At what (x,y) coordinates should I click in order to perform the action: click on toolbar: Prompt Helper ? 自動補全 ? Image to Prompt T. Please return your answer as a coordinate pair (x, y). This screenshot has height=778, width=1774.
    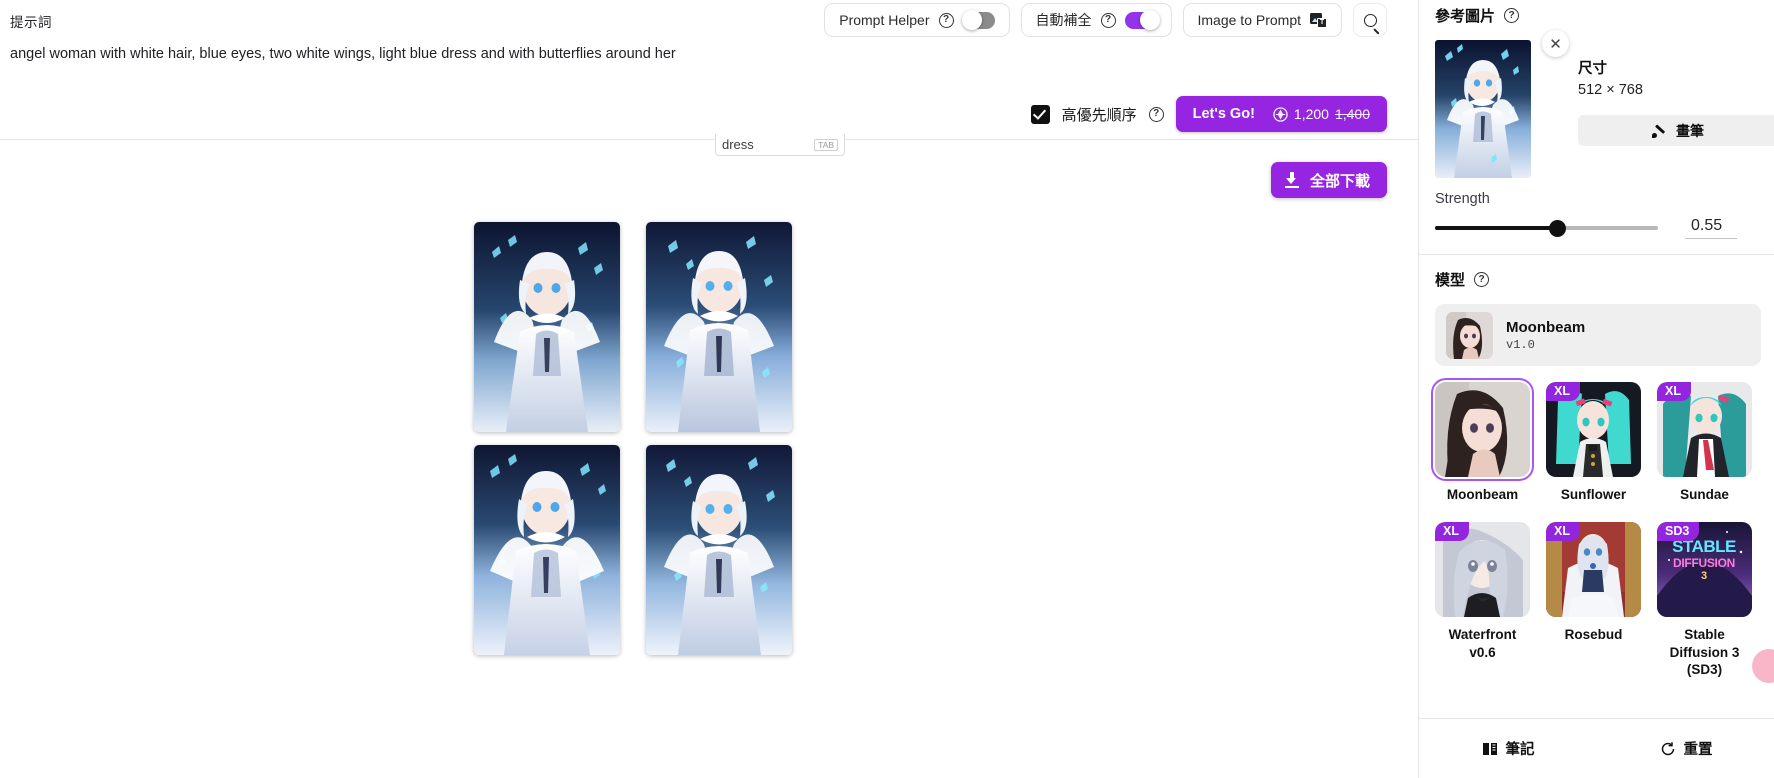
    Looking at the image, I should click on (1105, 20).